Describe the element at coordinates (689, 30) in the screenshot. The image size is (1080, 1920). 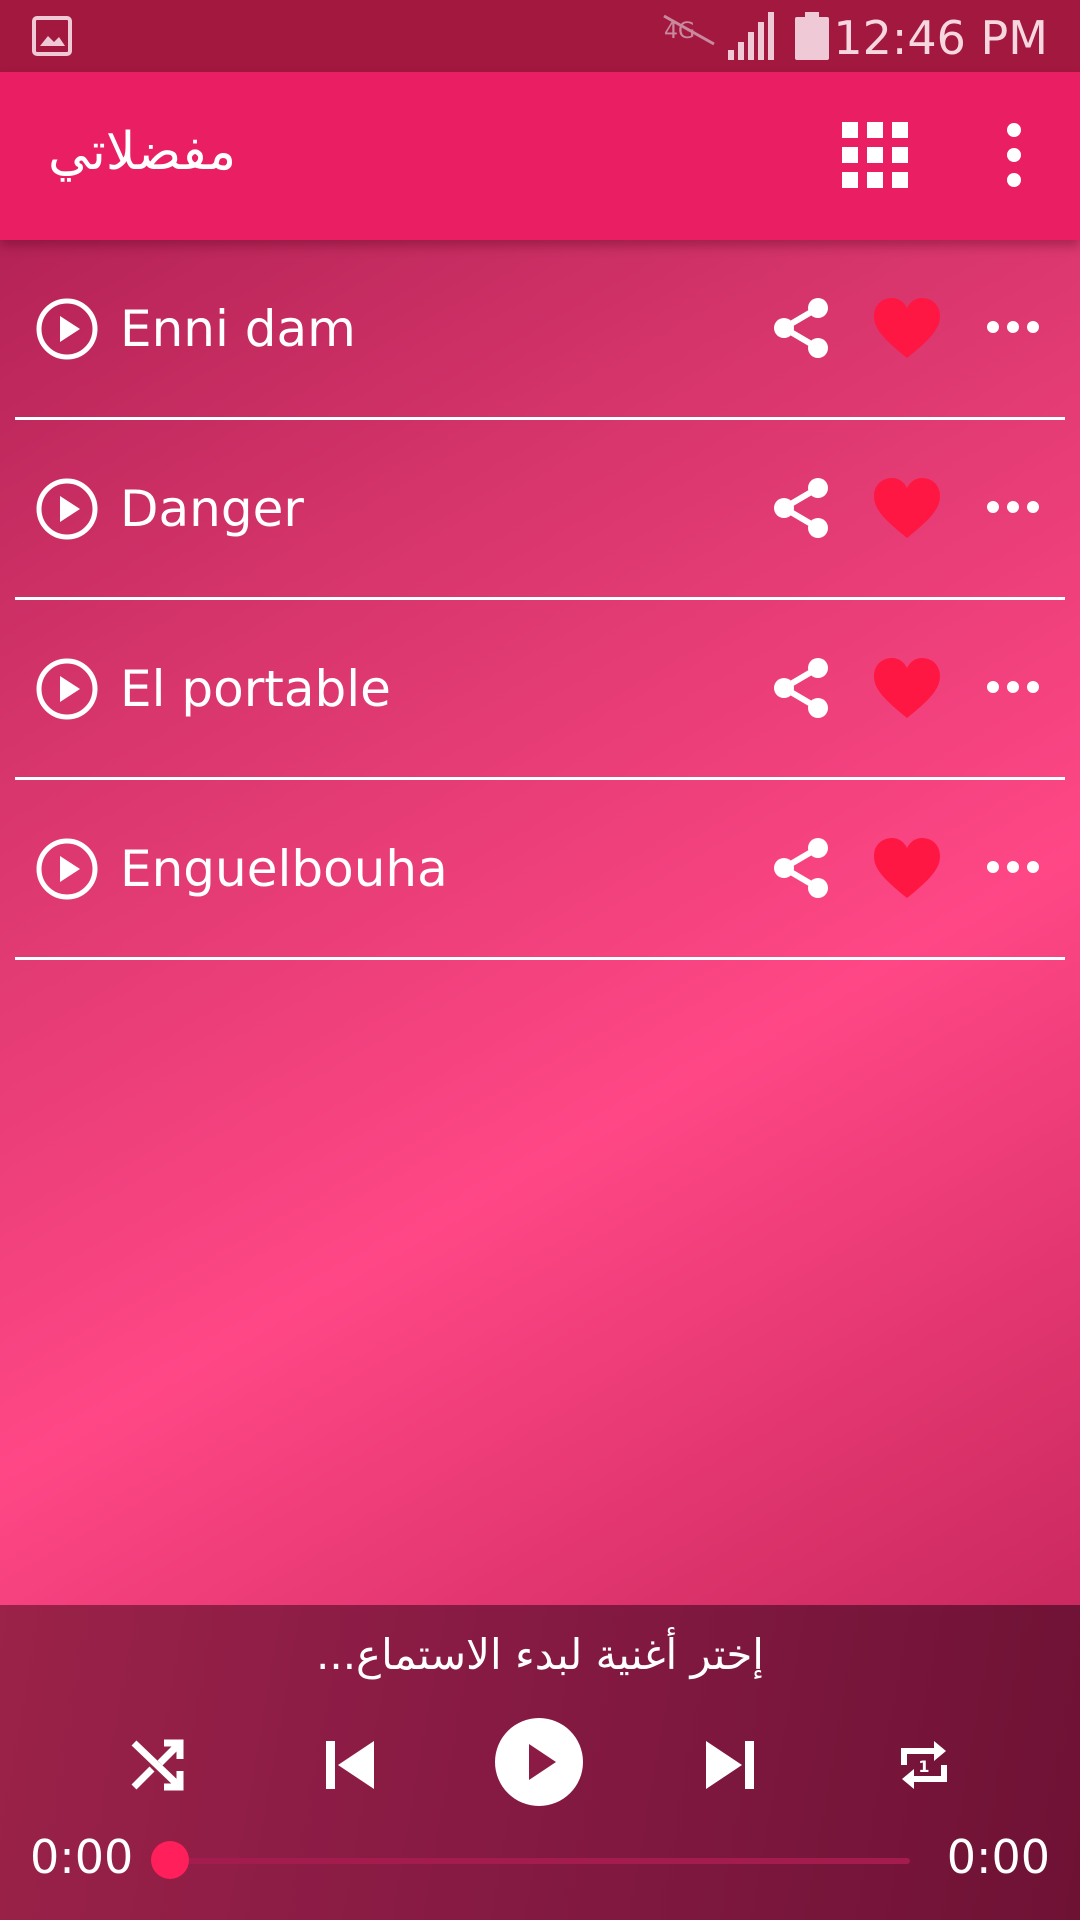
I see `no-4g-icon: 4G` at that location.